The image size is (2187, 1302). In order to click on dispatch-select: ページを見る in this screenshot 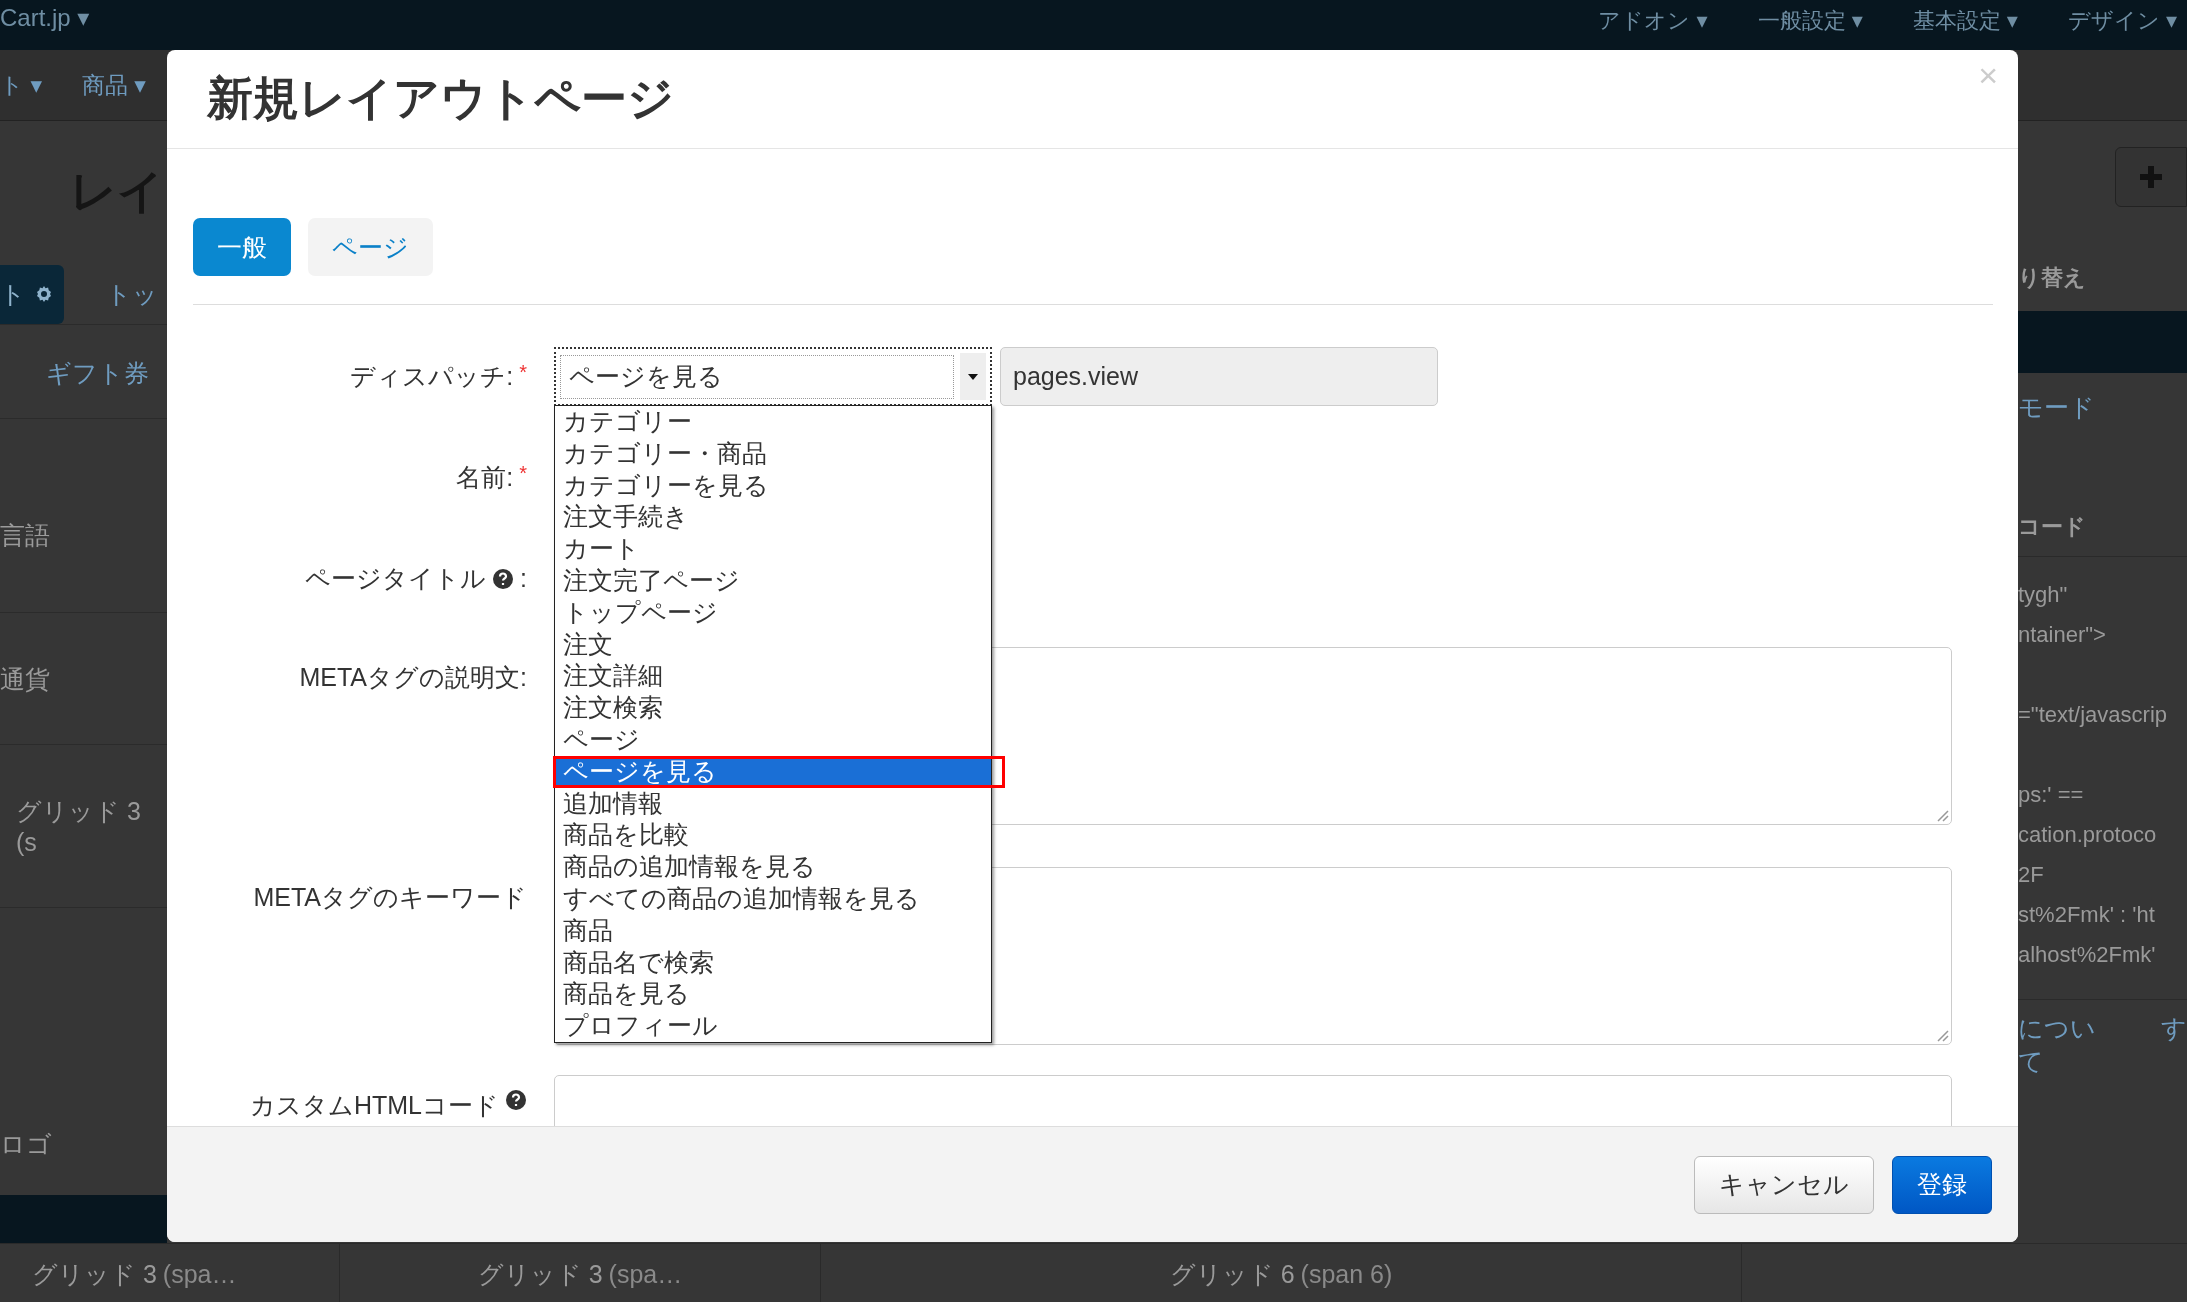, I will do `click(773, 376)`.